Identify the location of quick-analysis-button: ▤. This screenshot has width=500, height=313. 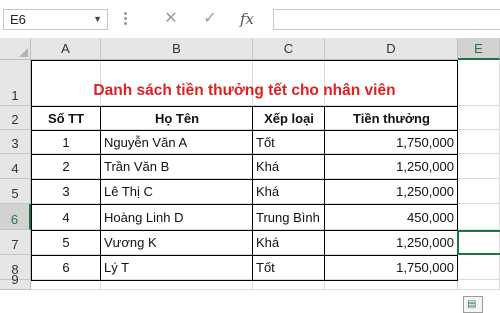
(473, 304).